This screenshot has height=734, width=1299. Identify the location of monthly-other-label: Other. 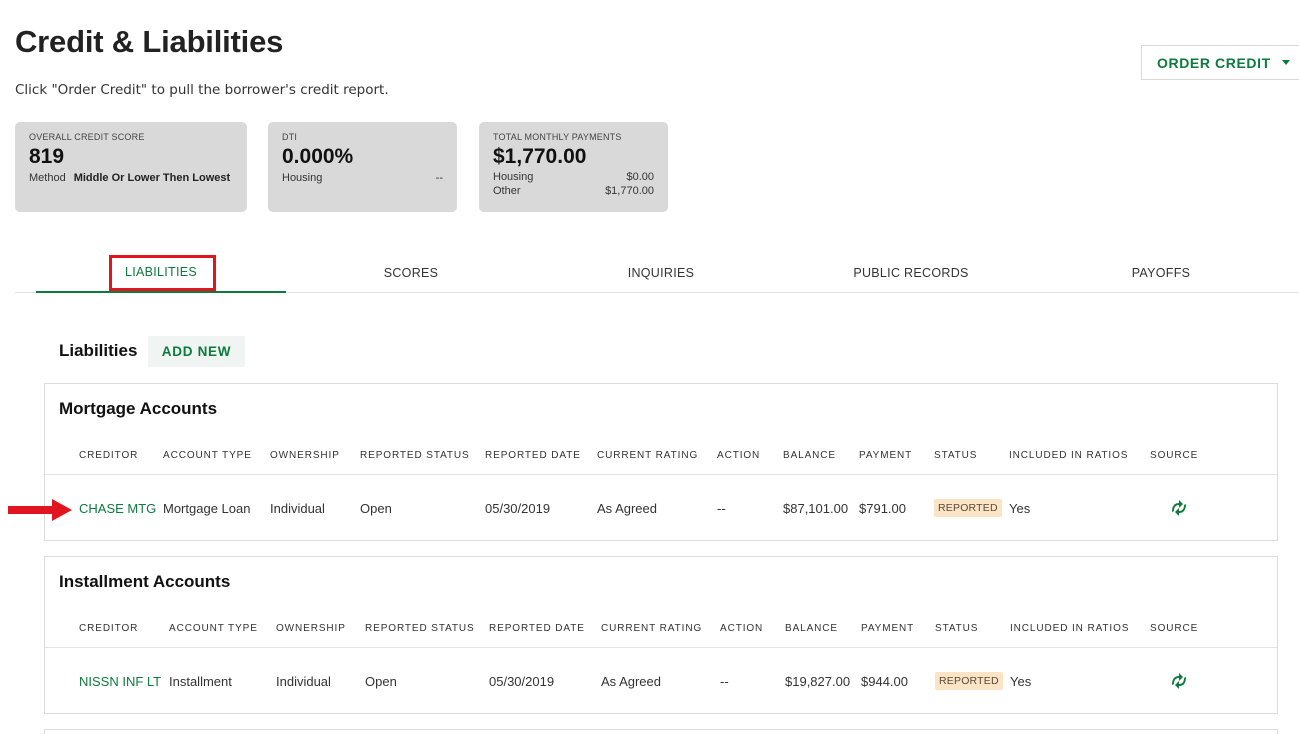
(507, 191).